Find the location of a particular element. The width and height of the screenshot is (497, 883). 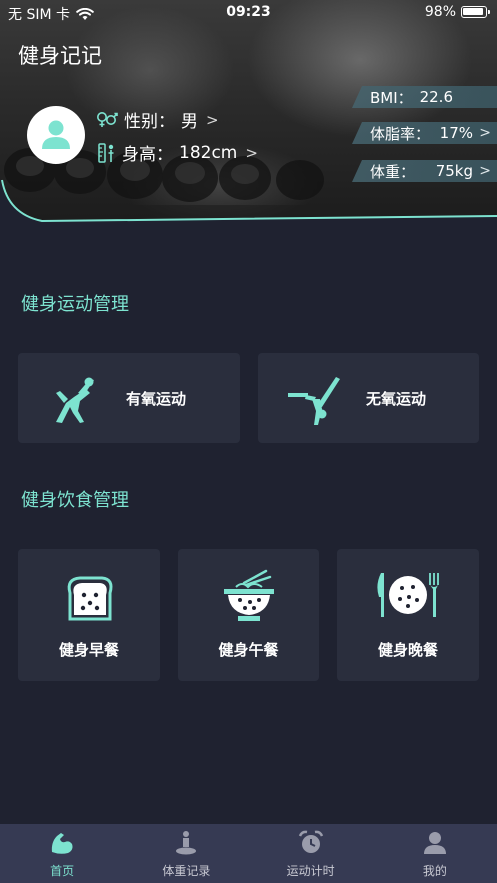

tab-home: 首页 is located at coordinates (62, 853).